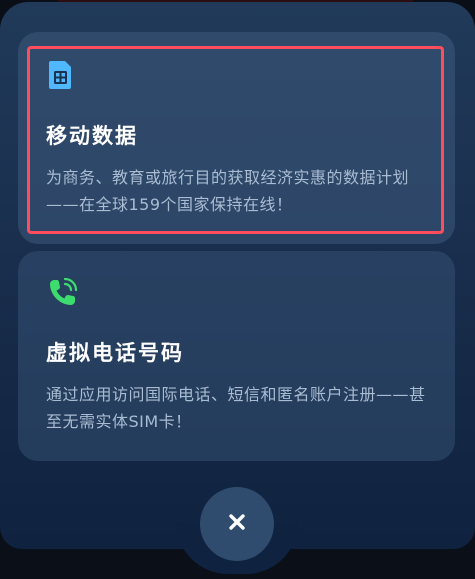 The height and width of the screenshot is (579, 475). I want to click on close-button, so click(237, 524).